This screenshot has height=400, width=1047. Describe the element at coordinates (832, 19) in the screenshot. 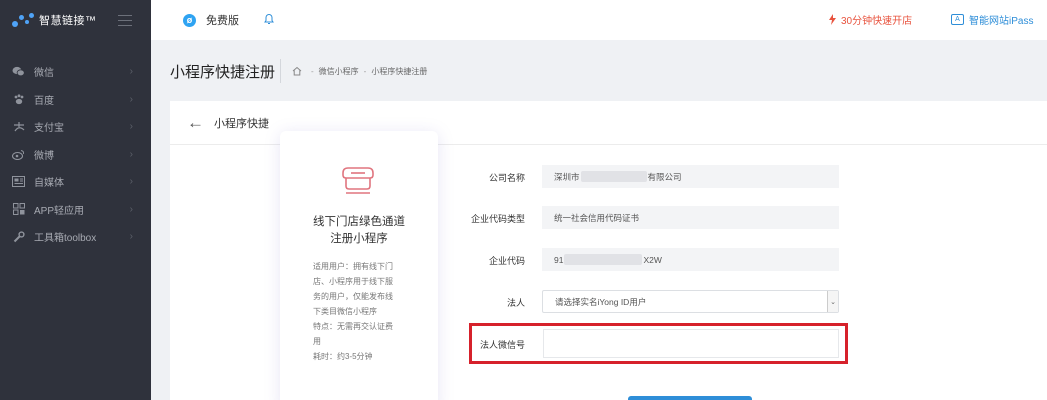

I see `lightning-icon` at that location.